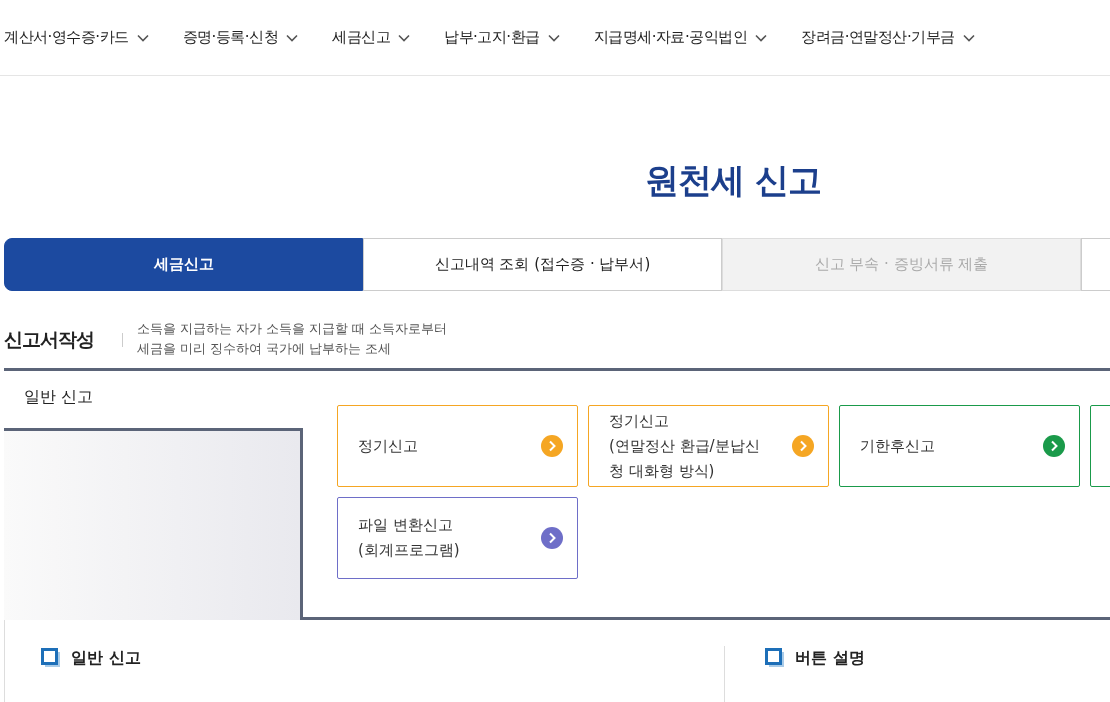  What do you see at coordinates (76, 37) in the screenshot?
I see `menu-item: 계산서·영수증·카드` at bounding box center [76, 37].